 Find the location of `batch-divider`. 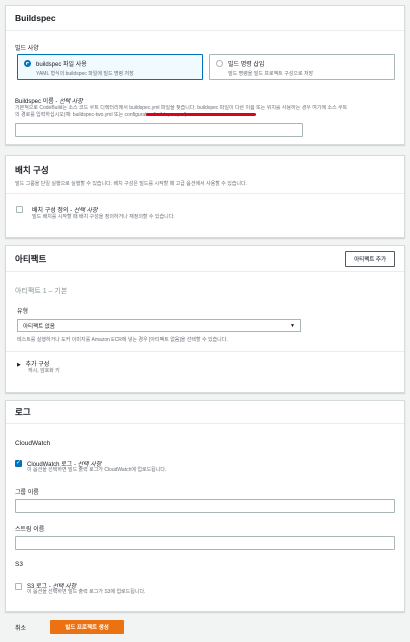

batch-divider is located at coordinates (205, 193).